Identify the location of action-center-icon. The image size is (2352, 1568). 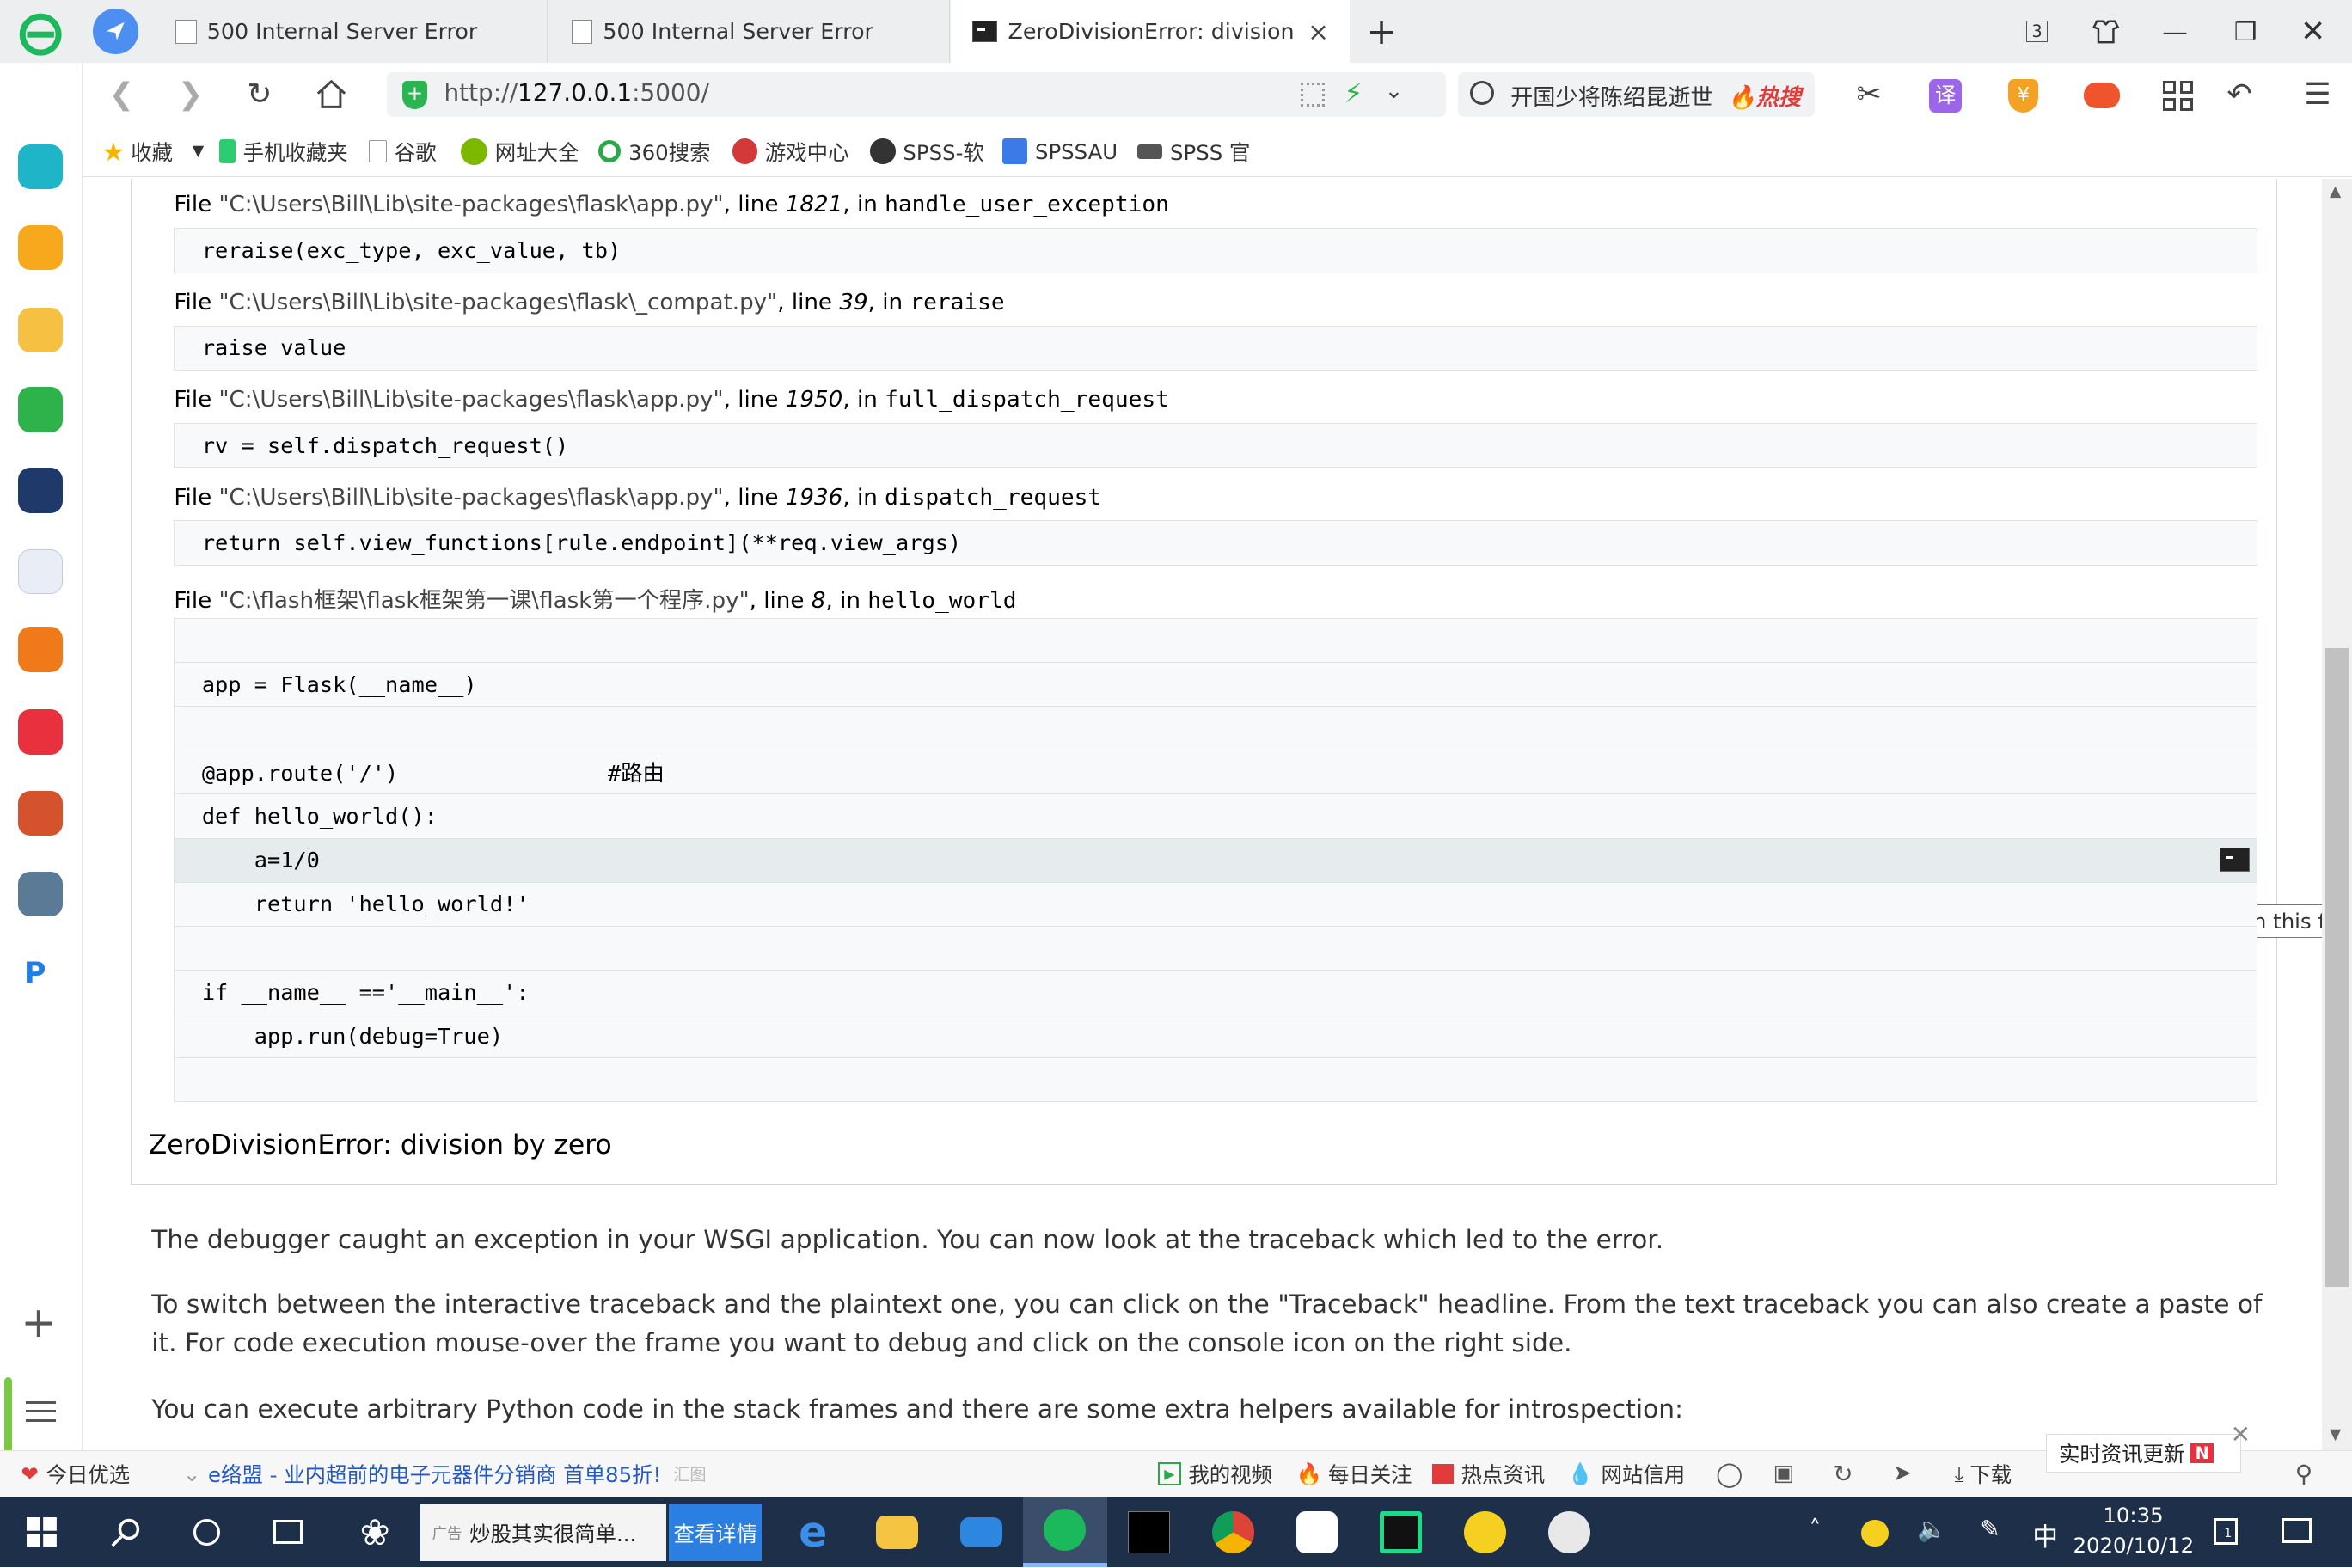
(2296, 1530).